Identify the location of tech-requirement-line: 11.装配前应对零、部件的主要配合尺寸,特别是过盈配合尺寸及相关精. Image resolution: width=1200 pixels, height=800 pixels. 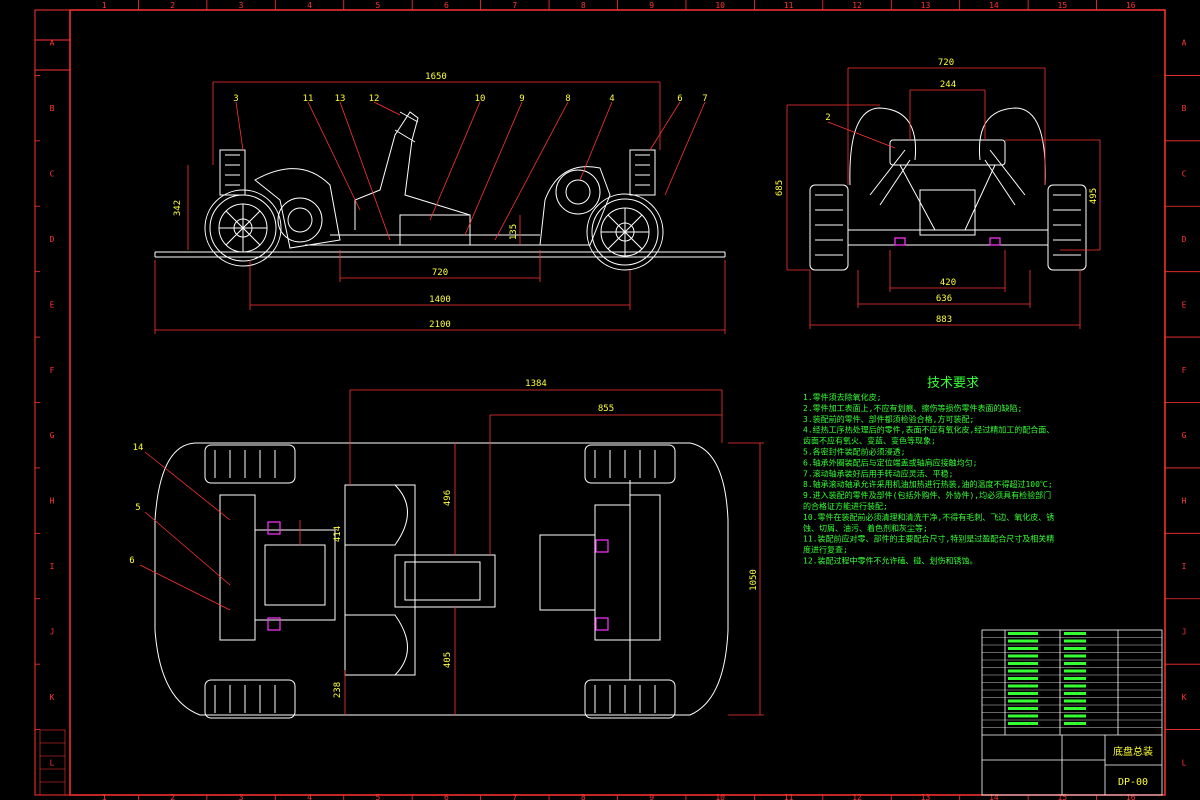
(928, 539).